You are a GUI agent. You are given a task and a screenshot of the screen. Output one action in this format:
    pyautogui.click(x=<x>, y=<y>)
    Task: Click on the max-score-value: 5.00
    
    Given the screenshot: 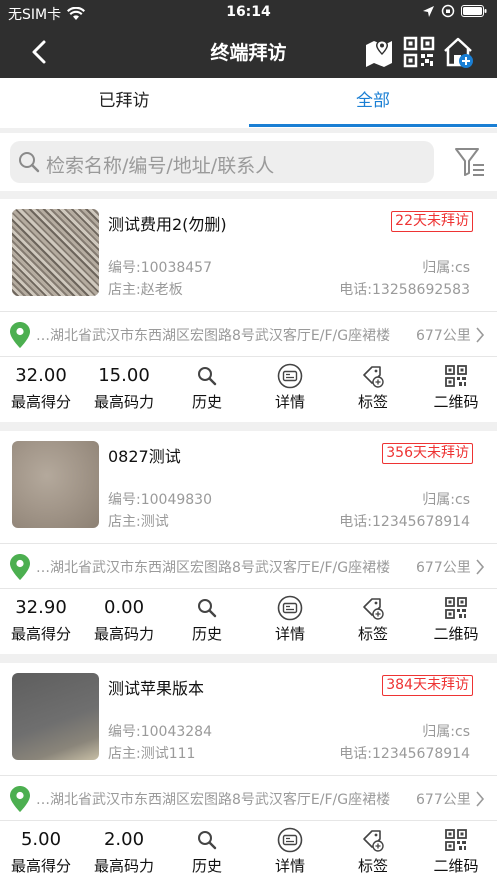 What is the action you would take?
    pyautogui.click(x=41, y=839)
    